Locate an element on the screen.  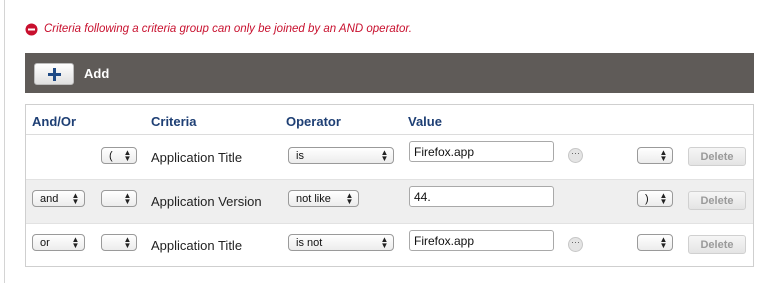
value-text: 44. is located at coordinates (422, 196).